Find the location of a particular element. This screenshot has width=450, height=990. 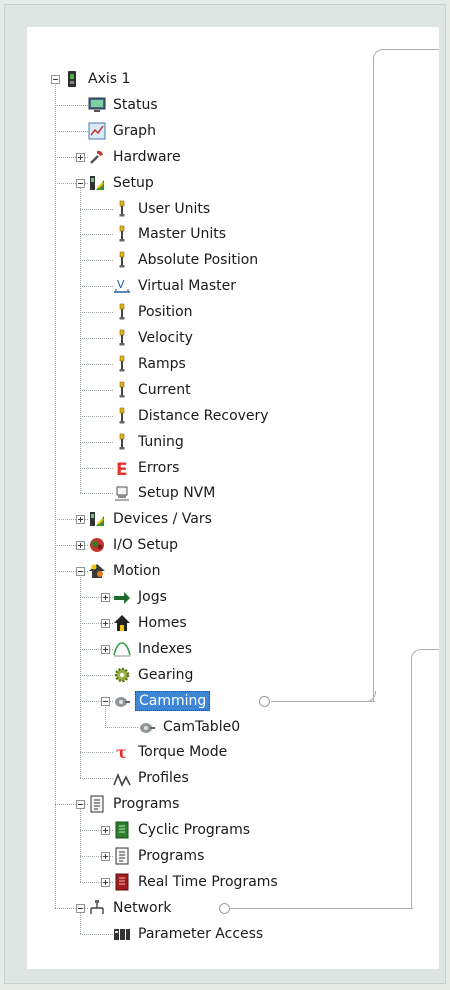

expand-jogs-button is located at coordinates (105, 597).